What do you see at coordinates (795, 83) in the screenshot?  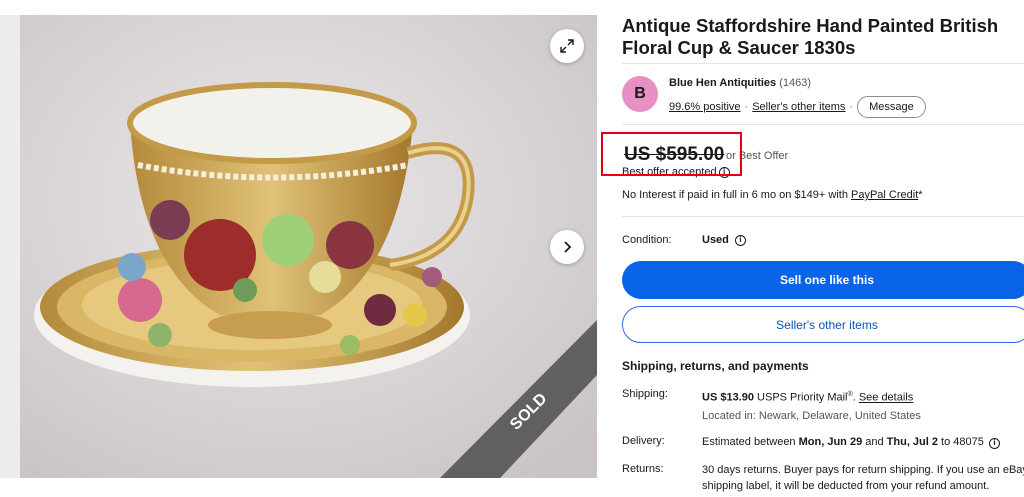 I see `seller-feedback-count: (1463)` at bounding box center [795, 83].